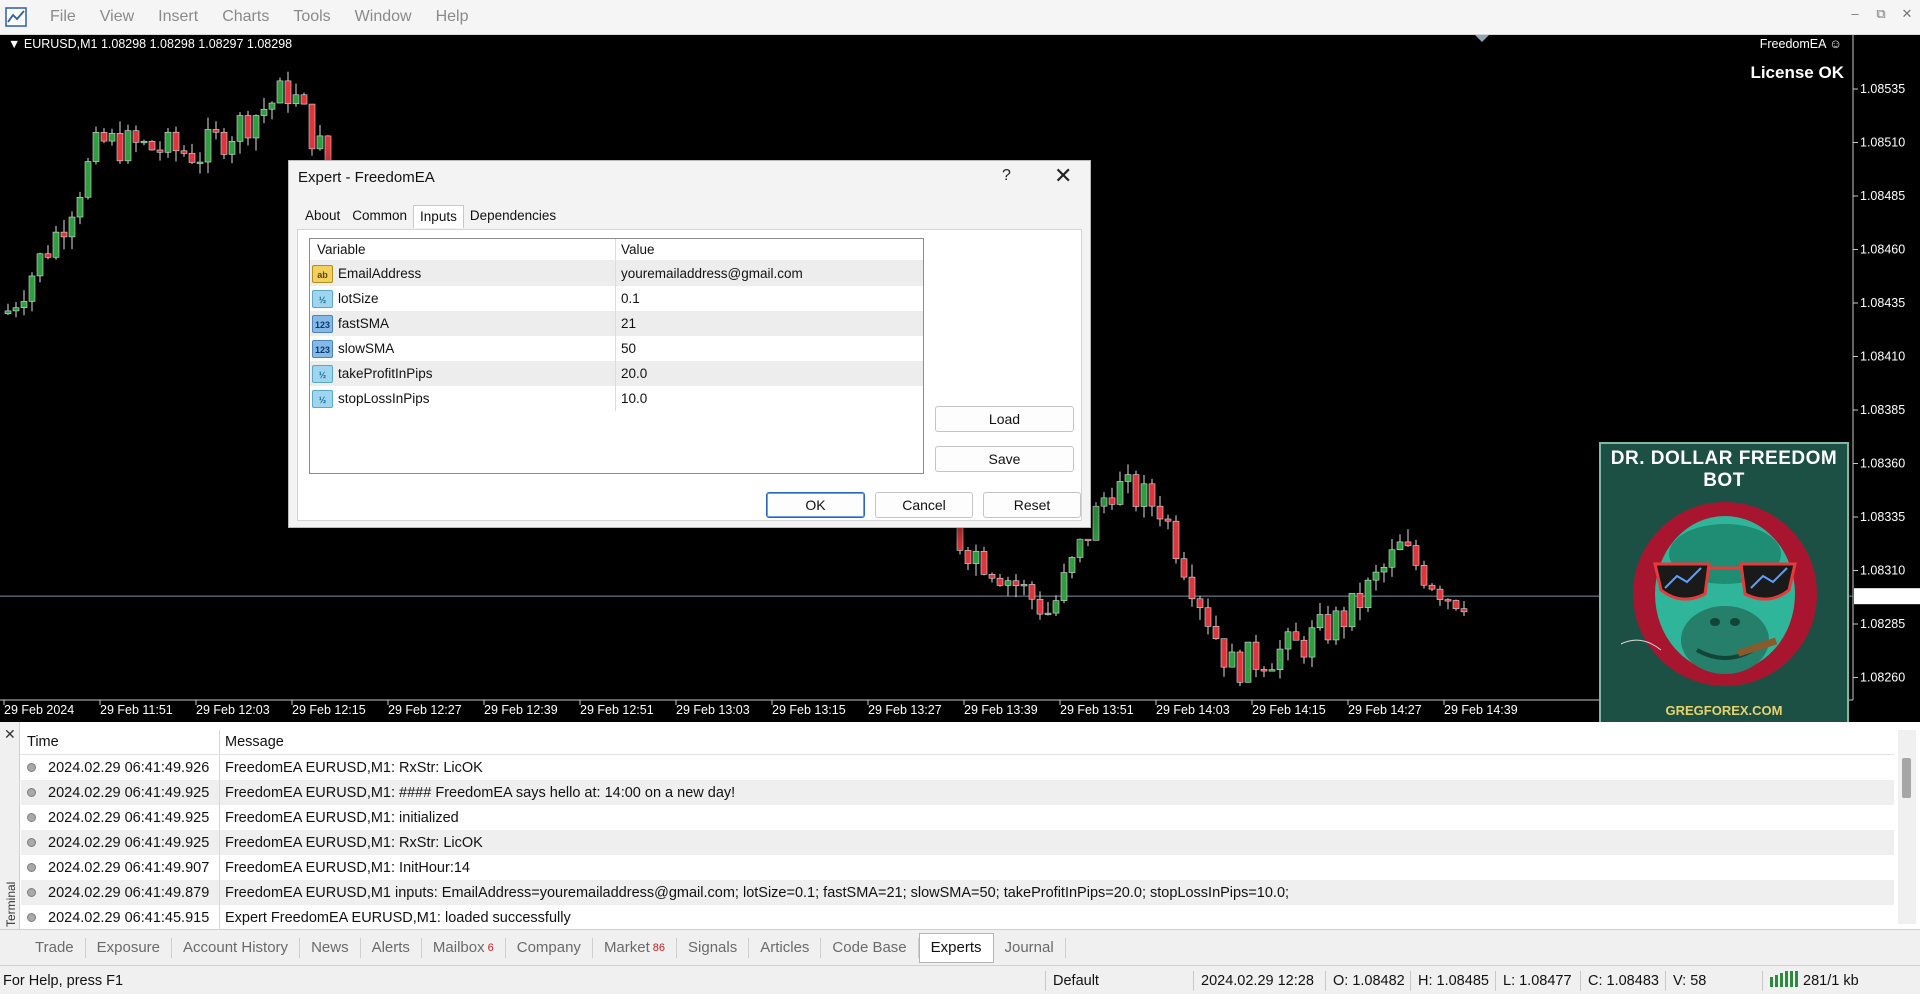  What do you see at coordinates (631, 398) in the screenshot?
I see `value-cell: 10.0` at bounding box center [631, 398].